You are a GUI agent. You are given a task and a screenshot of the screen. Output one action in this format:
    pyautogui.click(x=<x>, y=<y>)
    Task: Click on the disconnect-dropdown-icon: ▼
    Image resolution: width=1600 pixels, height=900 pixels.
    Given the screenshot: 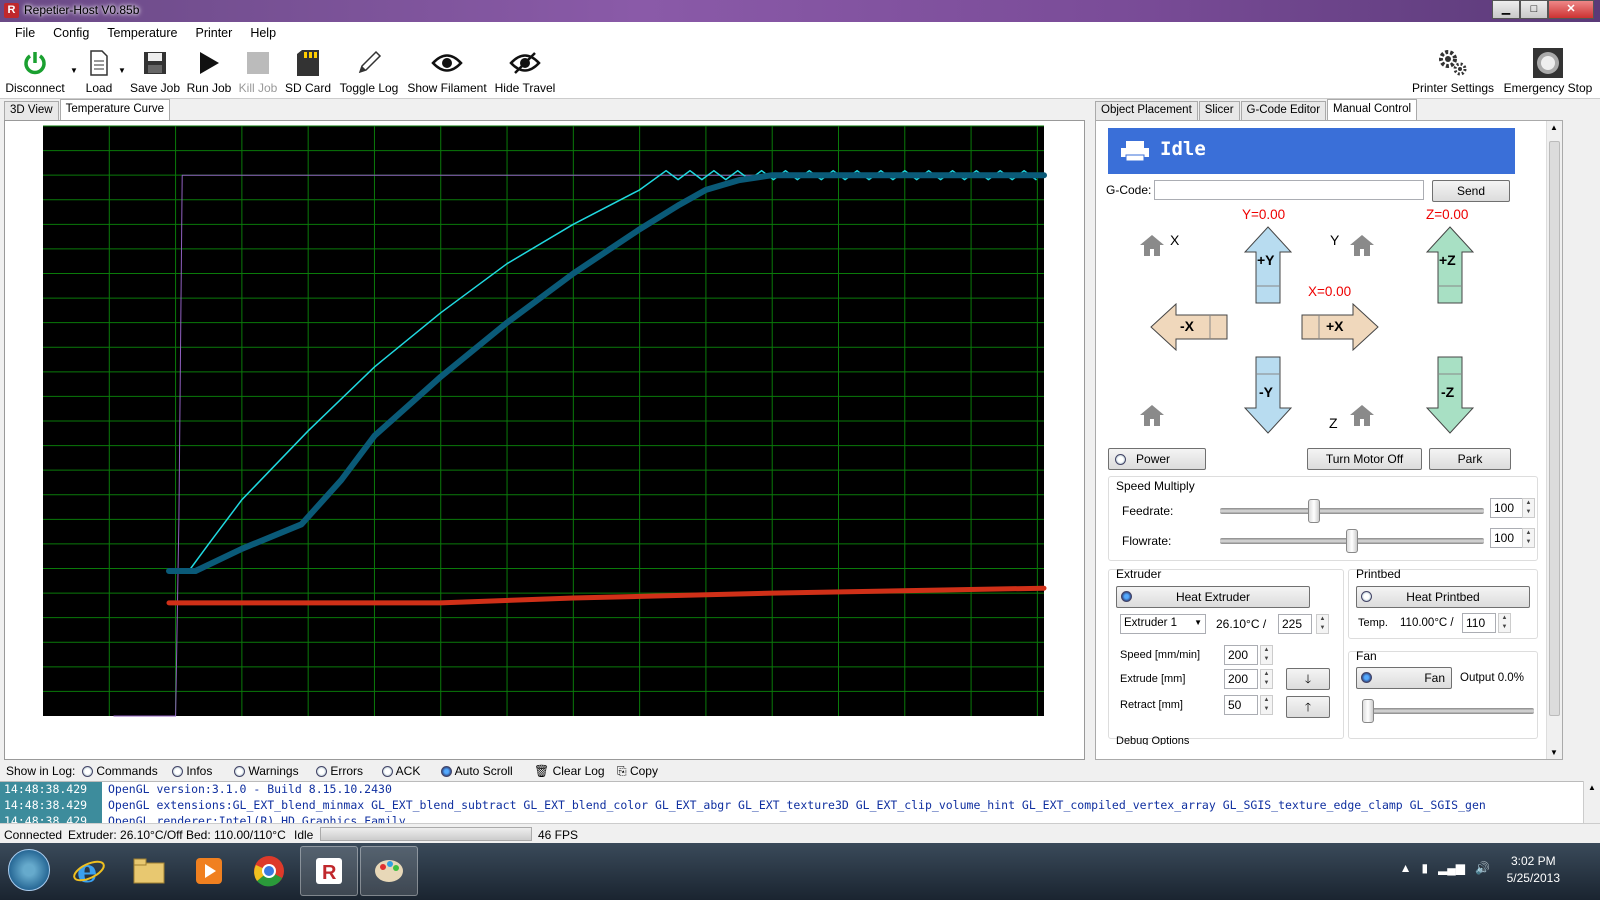 What is the action you would take?
    pyautogui.click(x=74, y=70)
    